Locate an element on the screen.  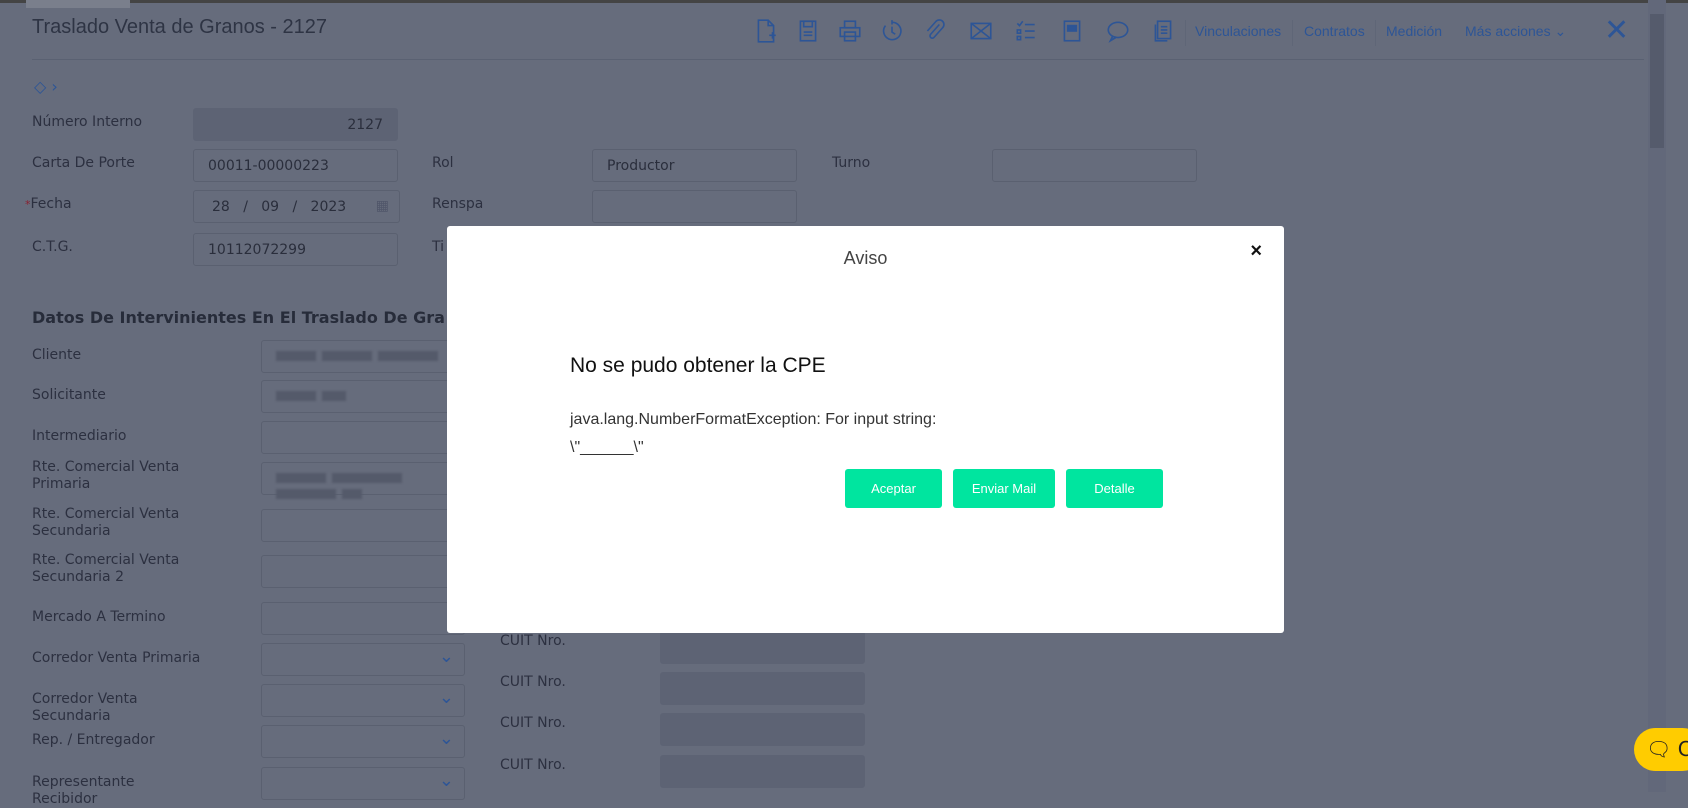
field-label: Corredor Venta Primaria is located at coordinates (116, 658).